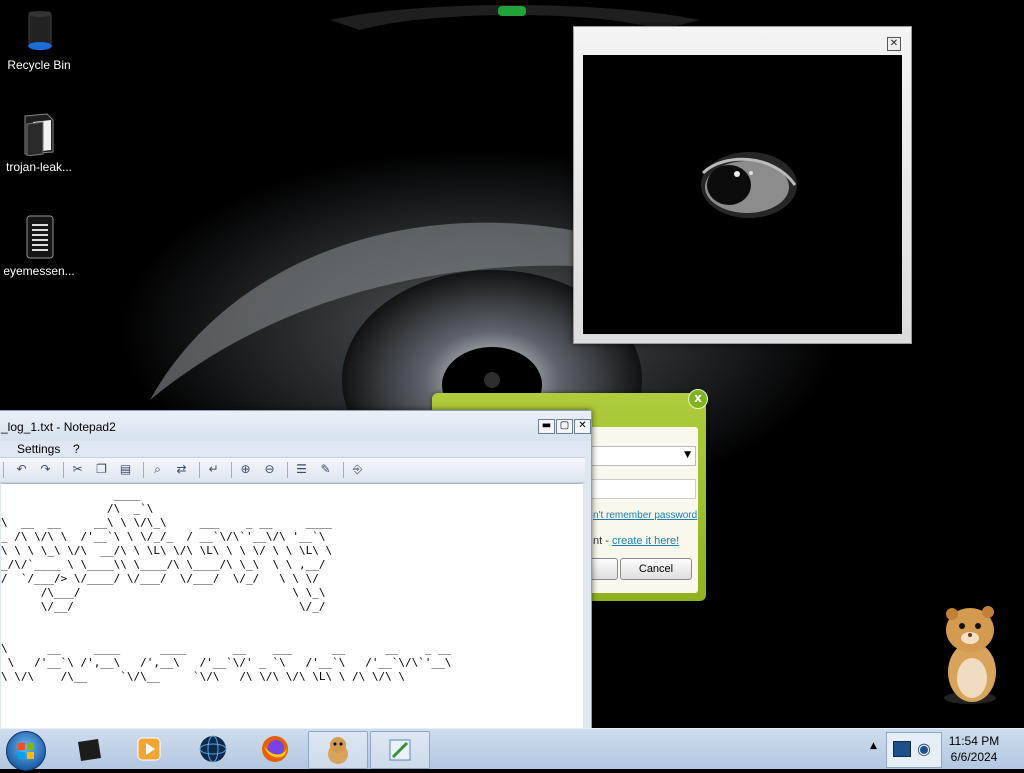 The height and width of the screenshot is (773, 1024). Describe the element at coordinates (213, 469) in the screenshot. I see `word-wrap-icon: ↵` at that location.